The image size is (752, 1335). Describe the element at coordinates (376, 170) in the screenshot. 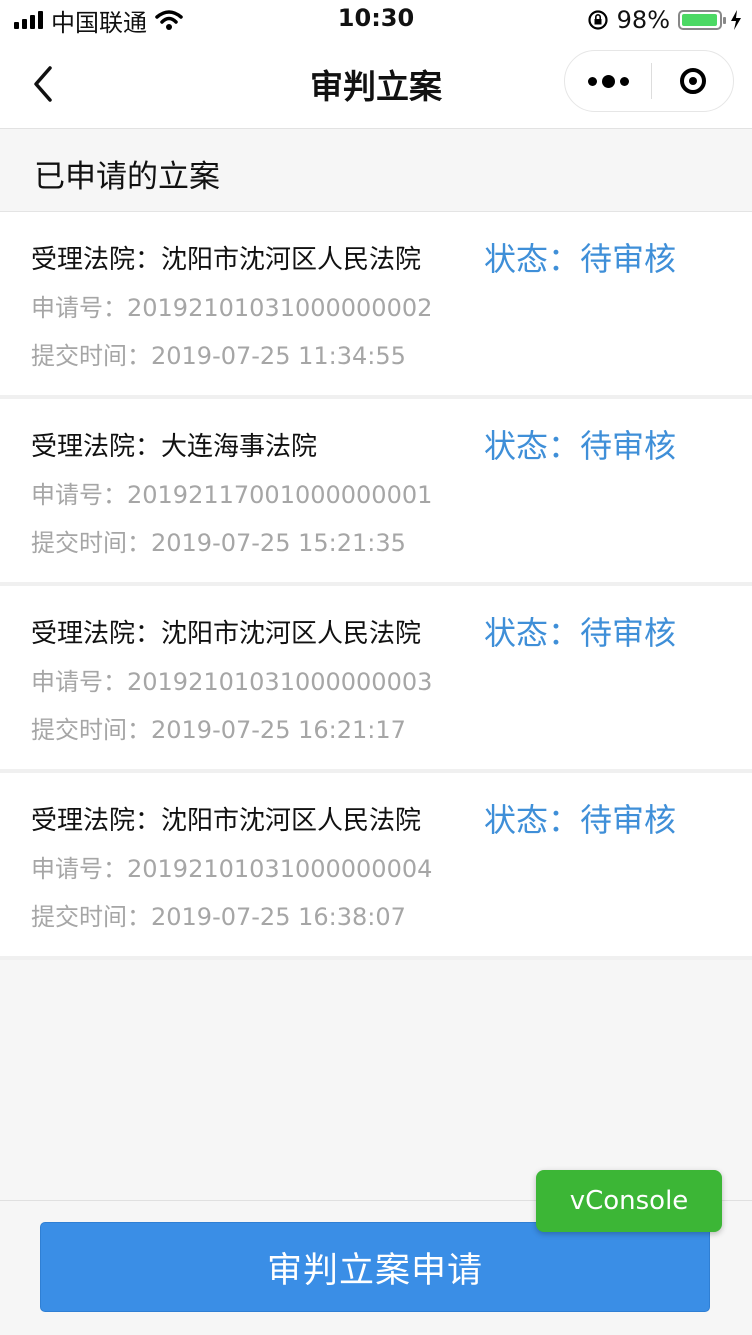

I see `section-header: 已申请的立案` at that location.